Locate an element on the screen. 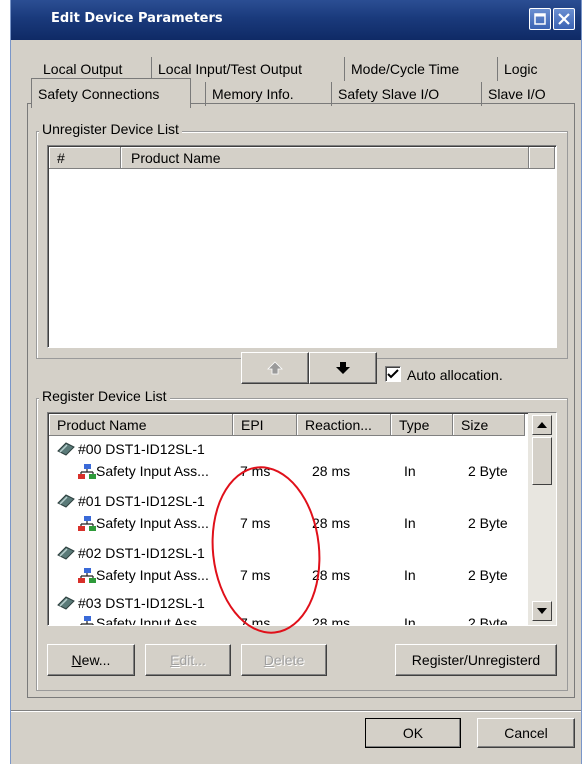  ok-button: OK is located at coordinates (413, 733).